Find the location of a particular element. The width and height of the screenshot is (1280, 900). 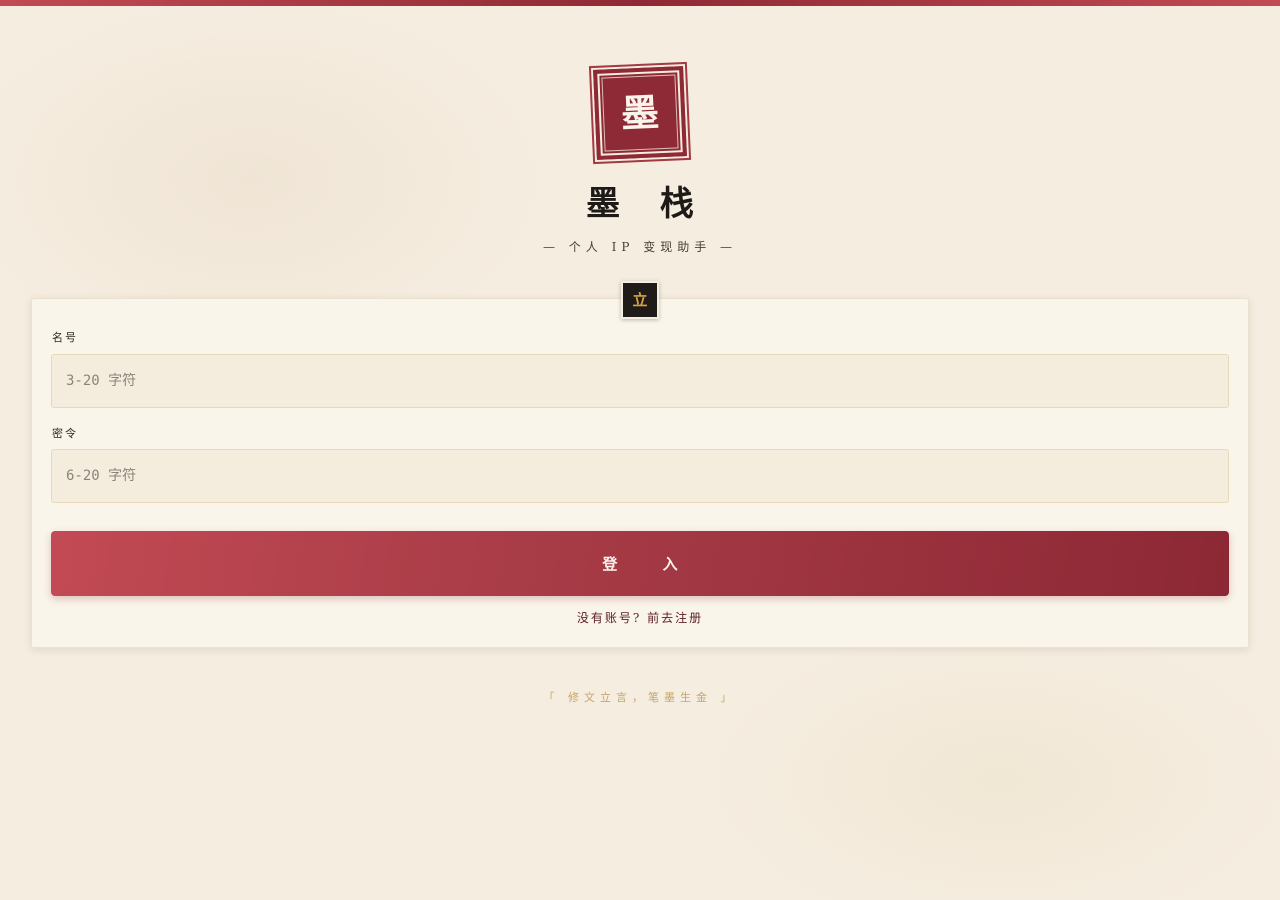

register-link: 没有账号? 前去注册 is located at coordinates (640, 618).